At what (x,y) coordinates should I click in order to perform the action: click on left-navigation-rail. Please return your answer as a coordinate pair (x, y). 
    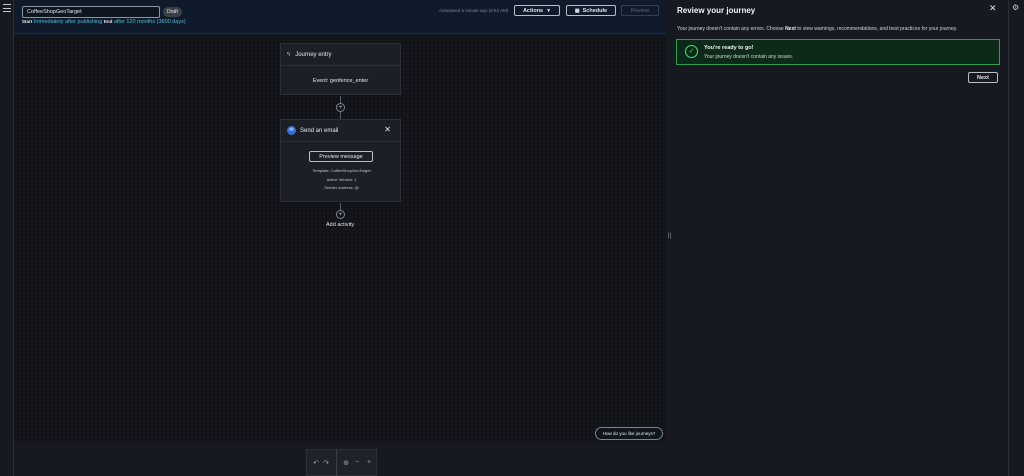
    Looking at the image, I should click on (7, 238).